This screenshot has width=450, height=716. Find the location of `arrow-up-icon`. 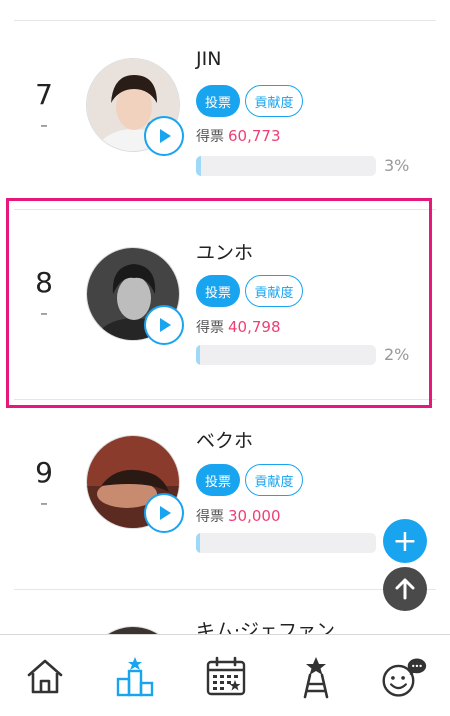

arrow-up-icon is located at coordinates (405, 589).